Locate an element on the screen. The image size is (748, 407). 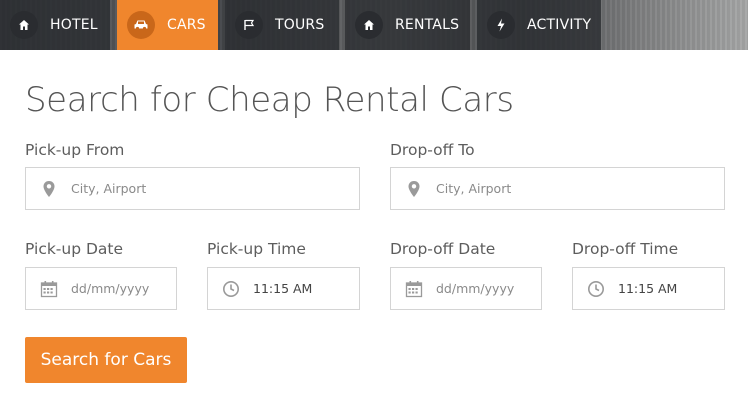
tab-activity: ACTIVITY is located at coordinates (539, 25).